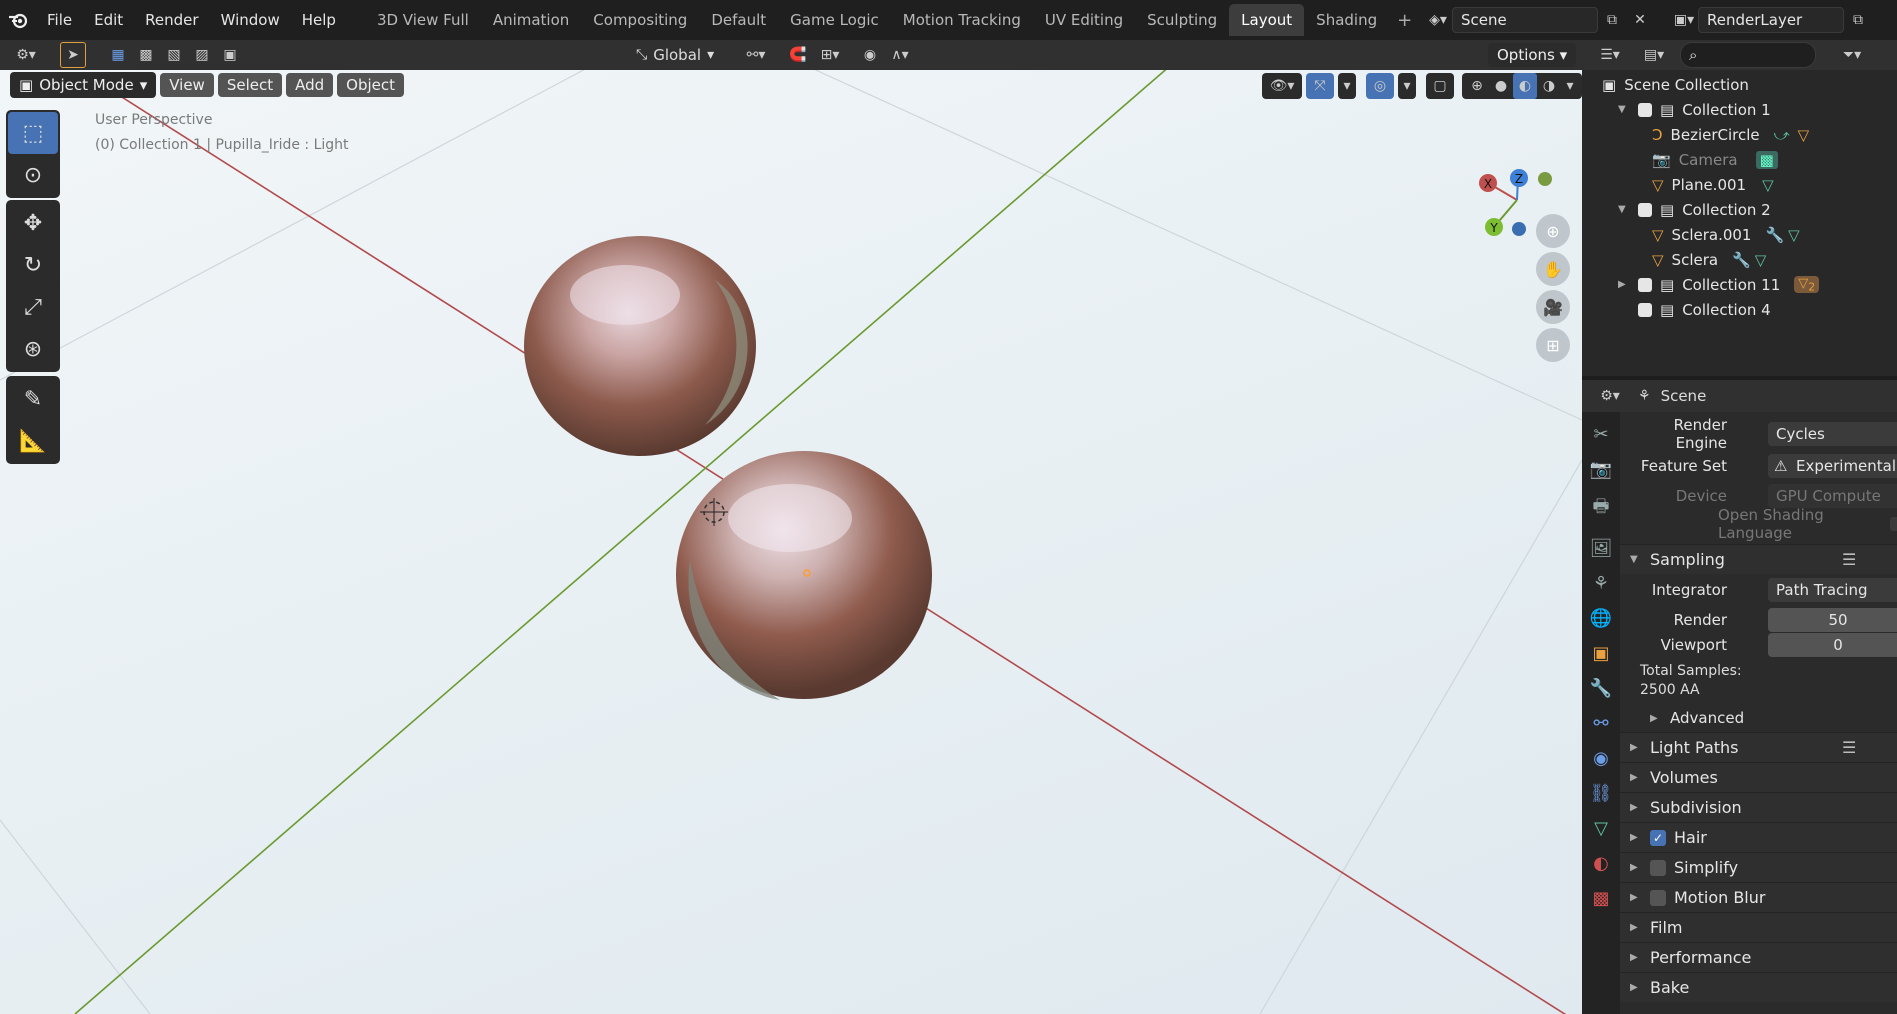 The width and height of the screenshot is (1897, 1014). What do you see at coordinates (171, 20) in the screenshot?
I see `menu-render: Render` at bounding box center [171, 20].